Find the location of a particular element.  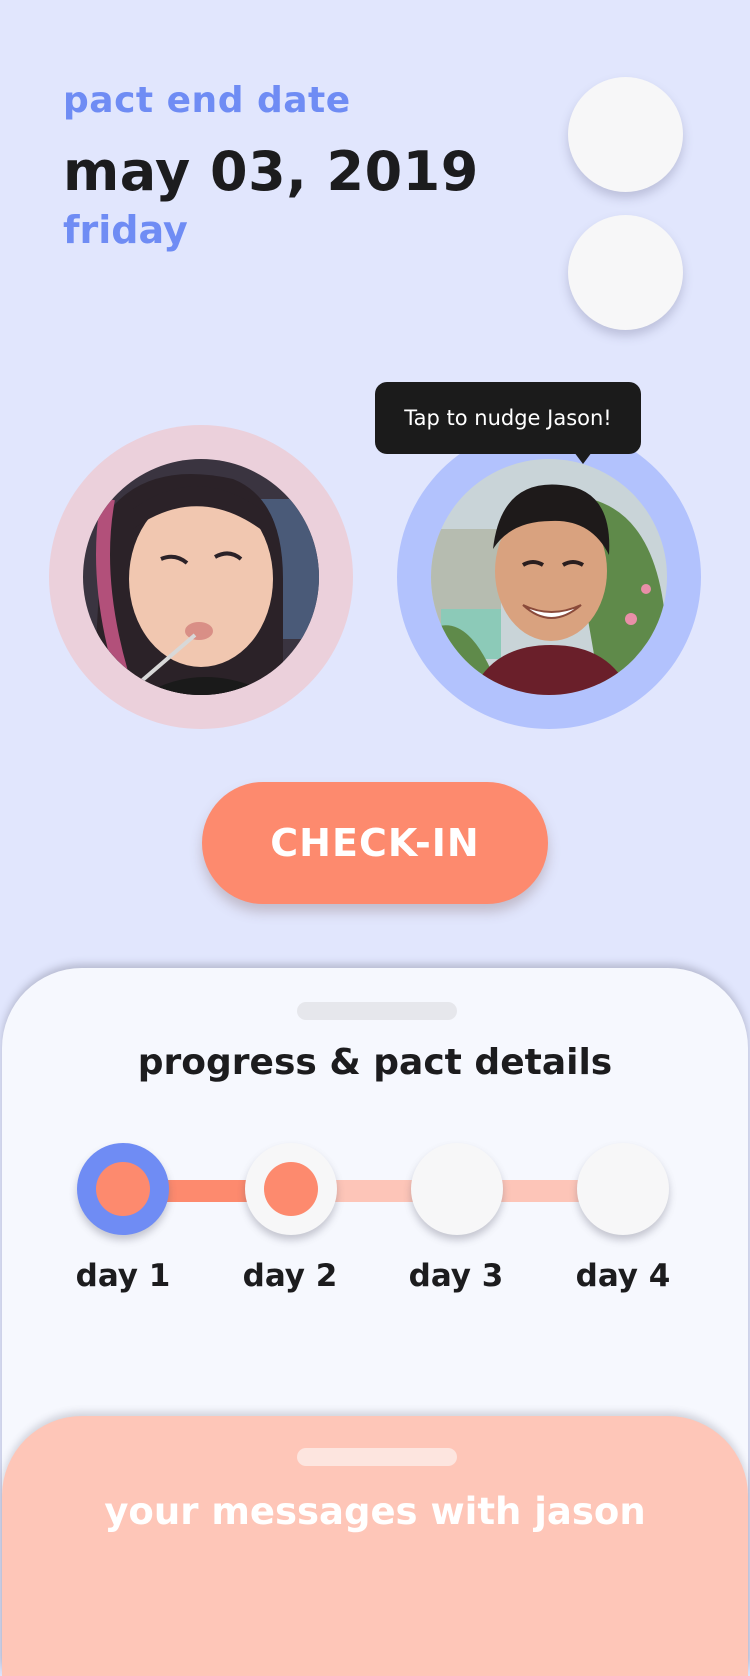

user-photo-avatar is located at coordinates (201, 577).